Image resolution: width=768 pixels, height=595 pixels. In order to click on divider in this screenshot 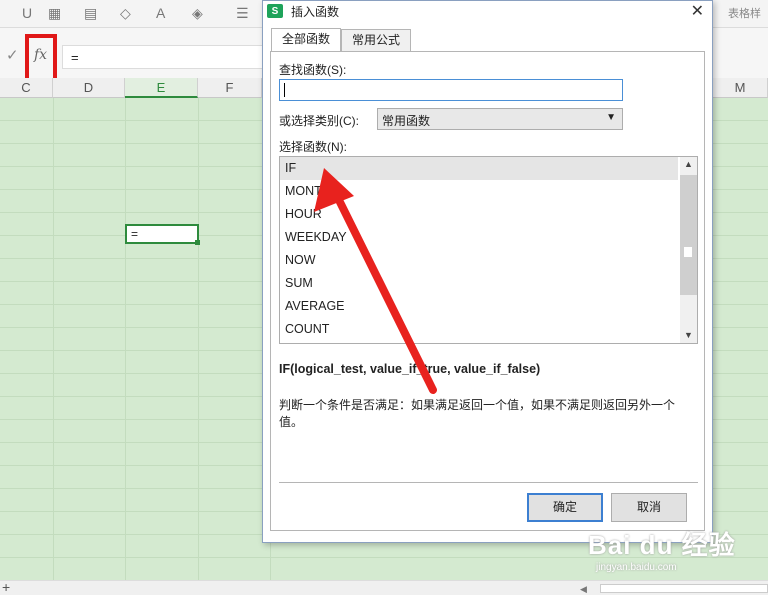, I will do `click(488, 482)`.